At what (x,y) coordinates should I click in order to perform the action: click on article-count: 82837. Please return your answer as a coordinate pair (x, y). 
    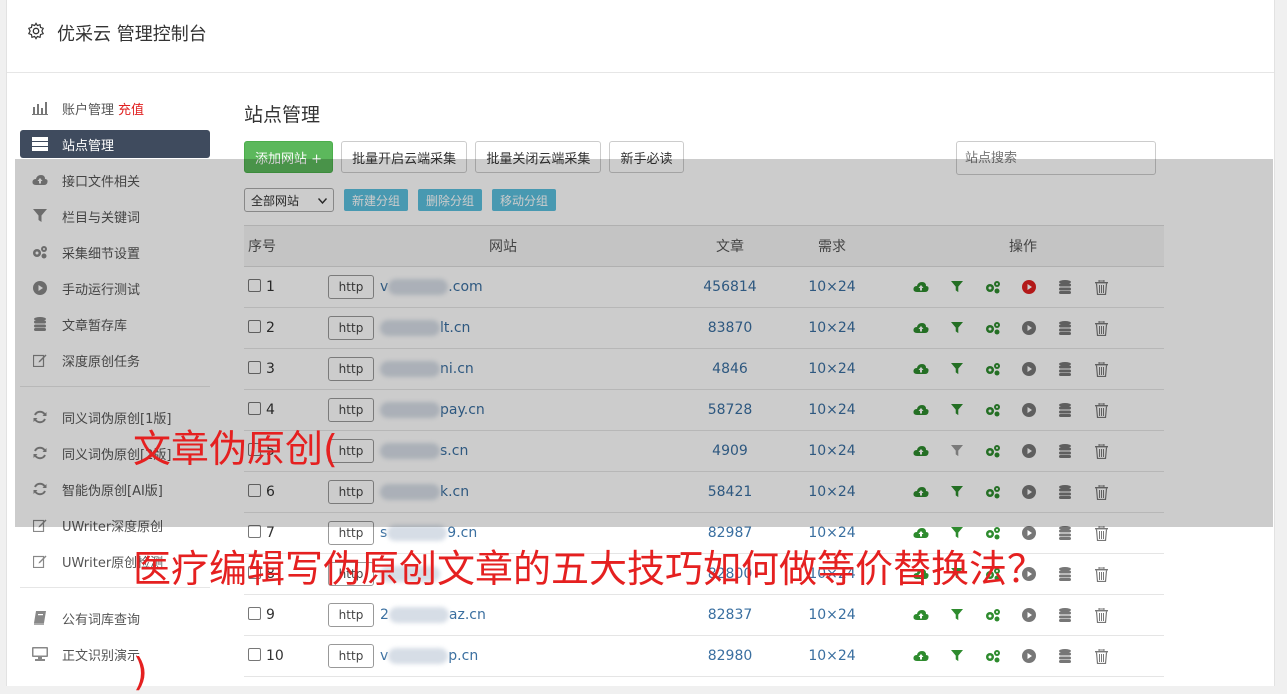
    Looking at the image, I should click on (730, 615).